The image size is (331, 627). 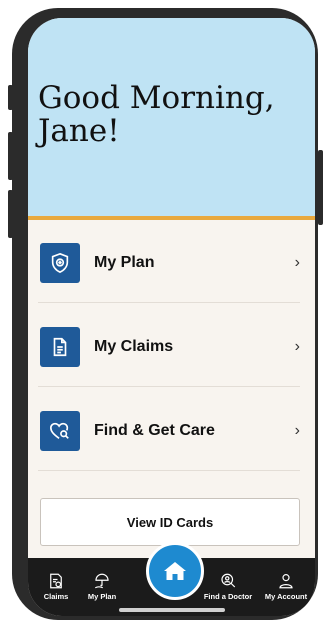 I want to click on menu-item-label: Find & Get Care, so click(x=154, y=430).